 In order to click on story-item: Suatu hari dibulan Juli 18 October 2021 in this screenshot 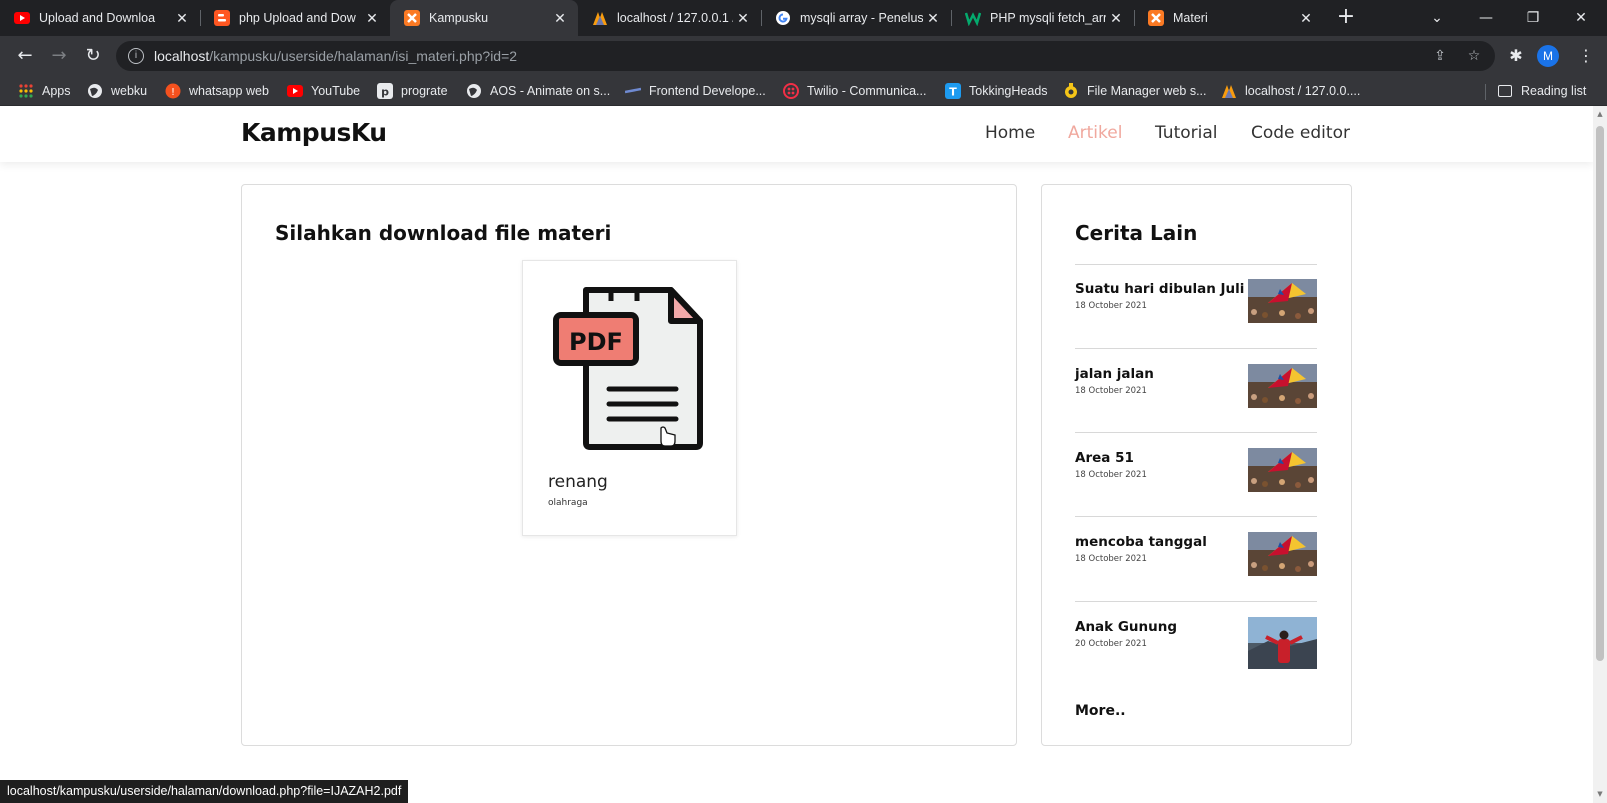, I will do `click(1196, 301)`.